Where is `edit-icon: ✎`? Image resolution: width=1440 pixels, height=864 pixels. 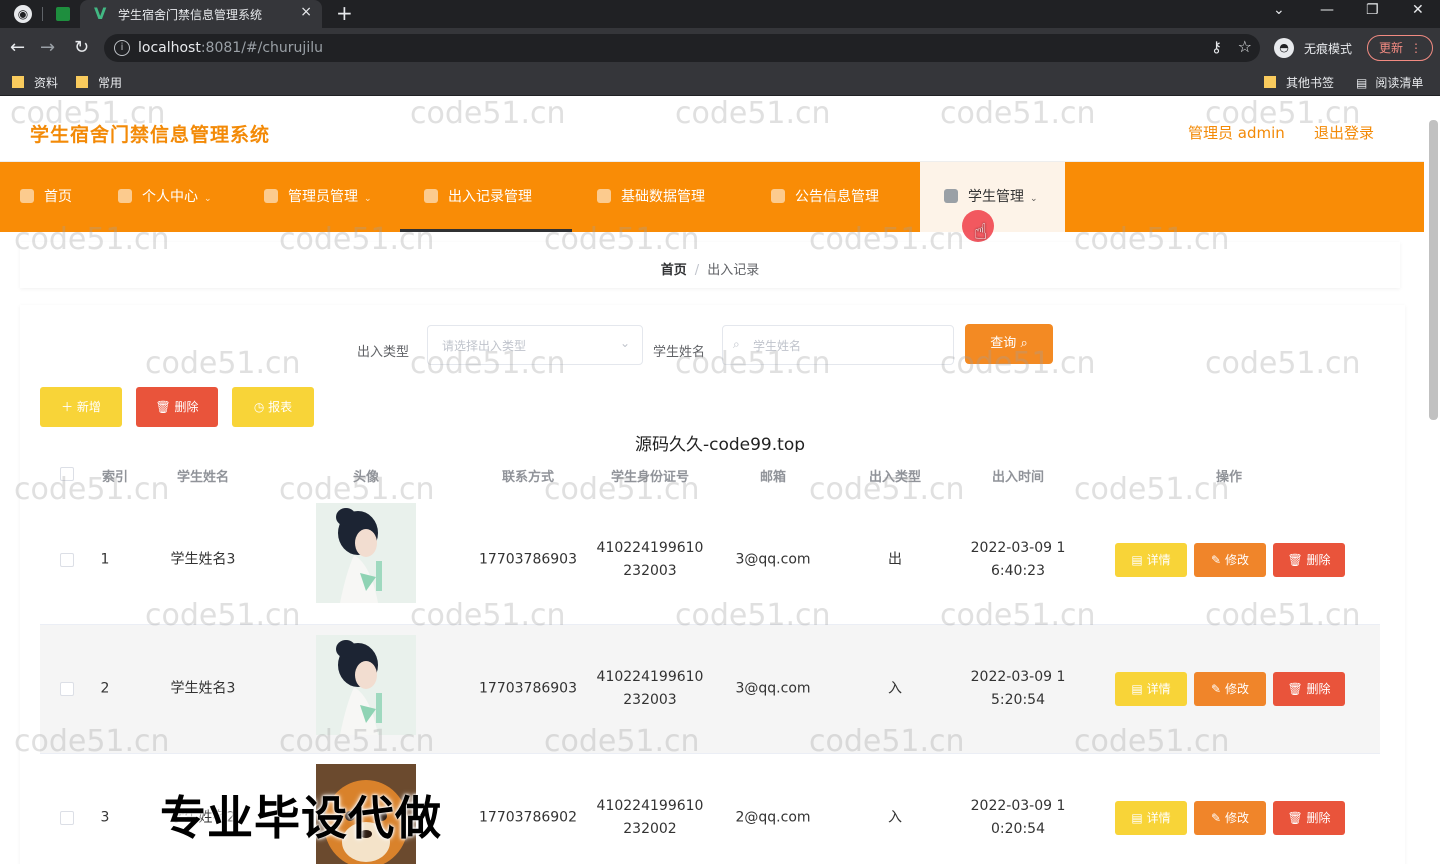
edit-icon: ✎ is located at coordinates (1216, 689).